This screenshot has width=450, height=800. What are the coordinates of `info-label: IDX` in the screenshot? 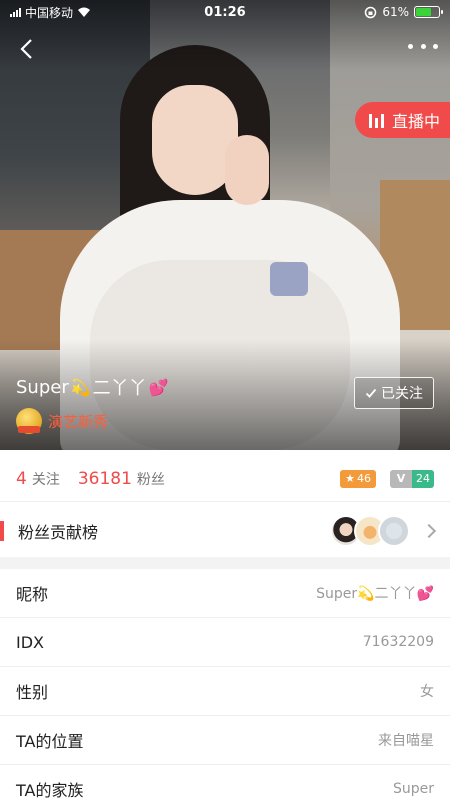 It's located at (30, 642).